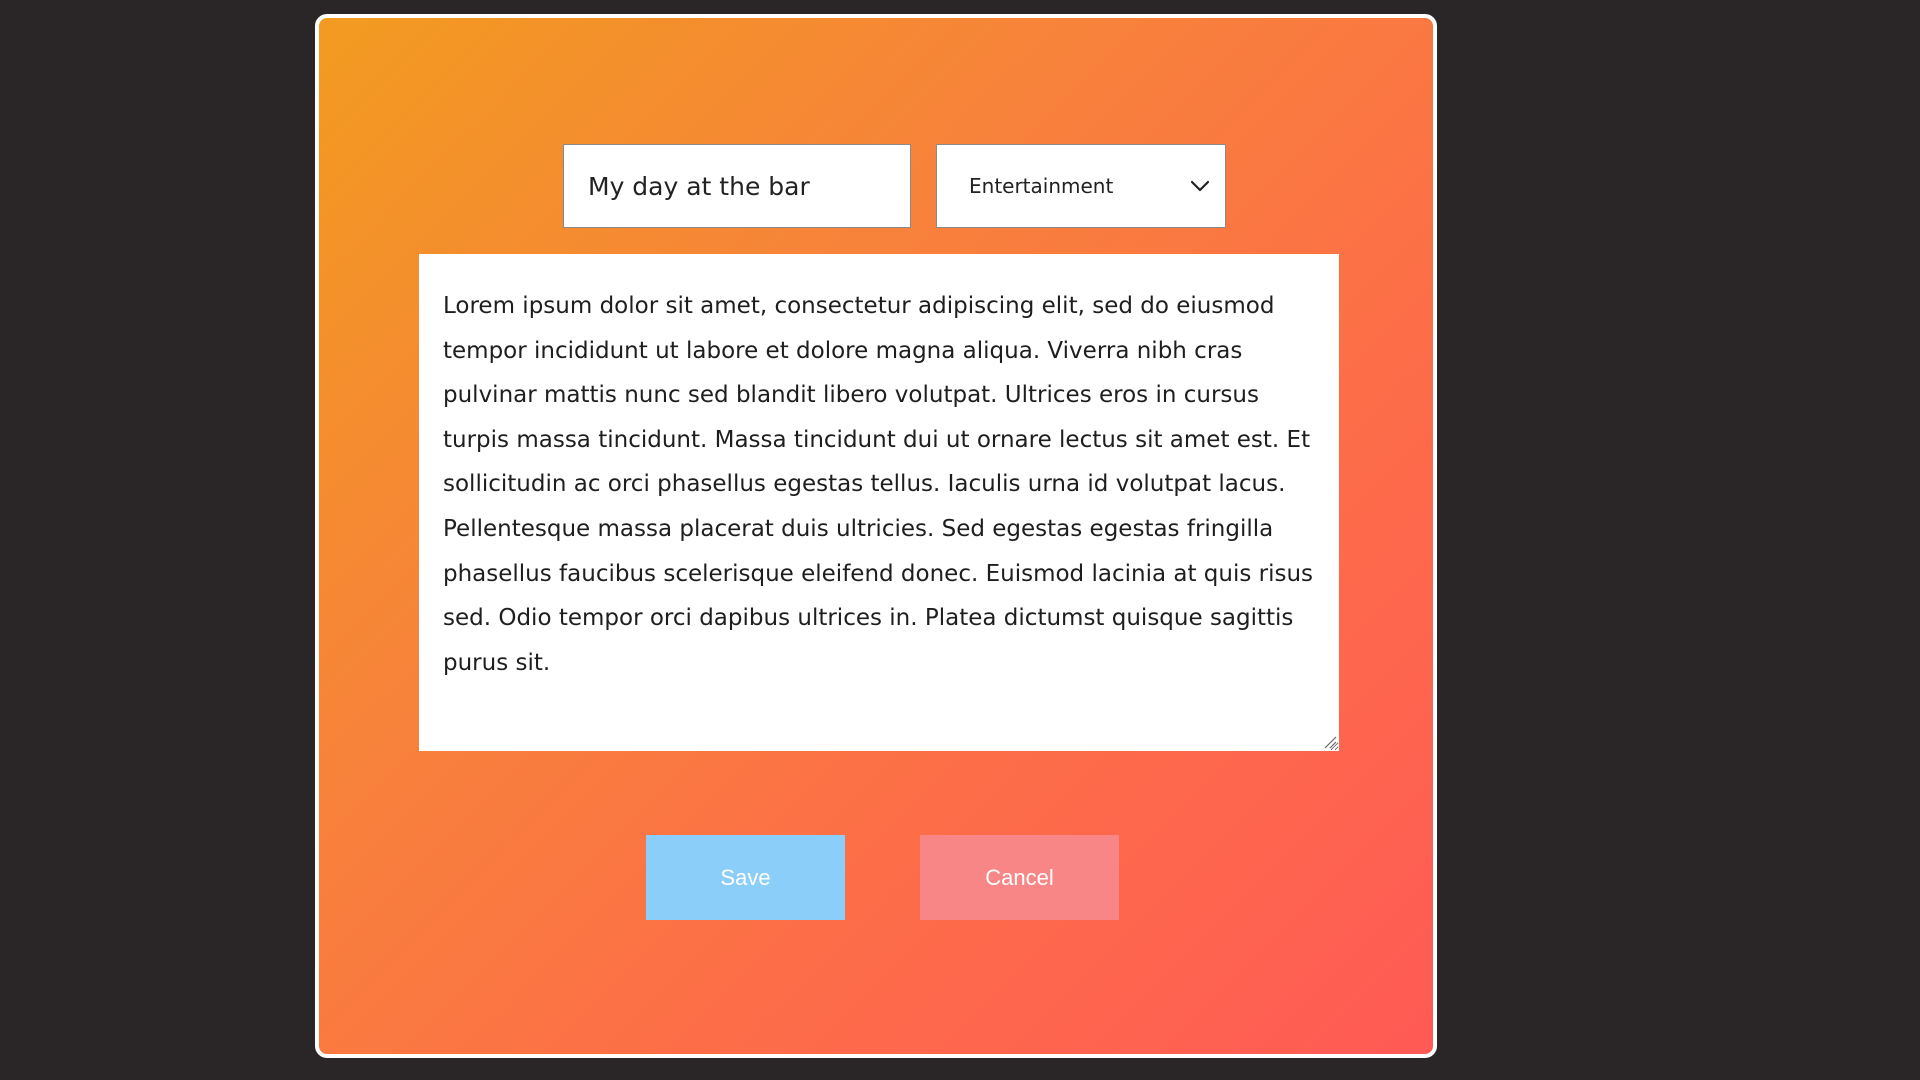 The height and width of the screenshot is (1080, 1920). I want to click on chevron-down-icon, so click(1200, 186).